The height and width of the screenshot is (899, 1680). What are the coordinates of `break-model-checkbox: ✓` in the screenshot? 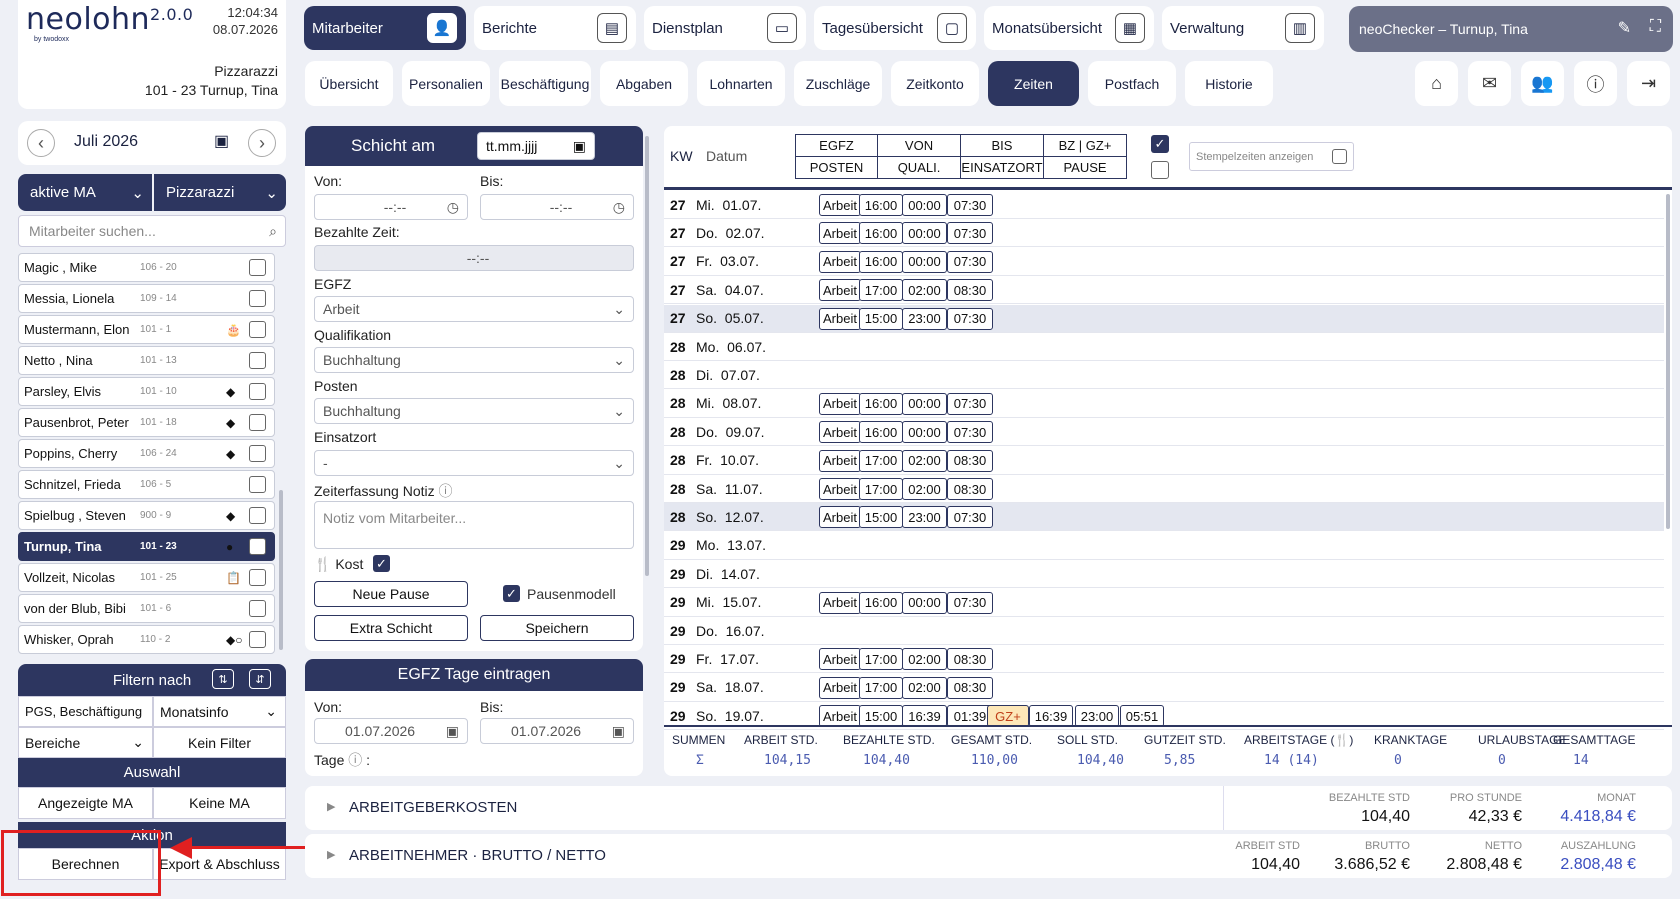 It's located at (511, 593).